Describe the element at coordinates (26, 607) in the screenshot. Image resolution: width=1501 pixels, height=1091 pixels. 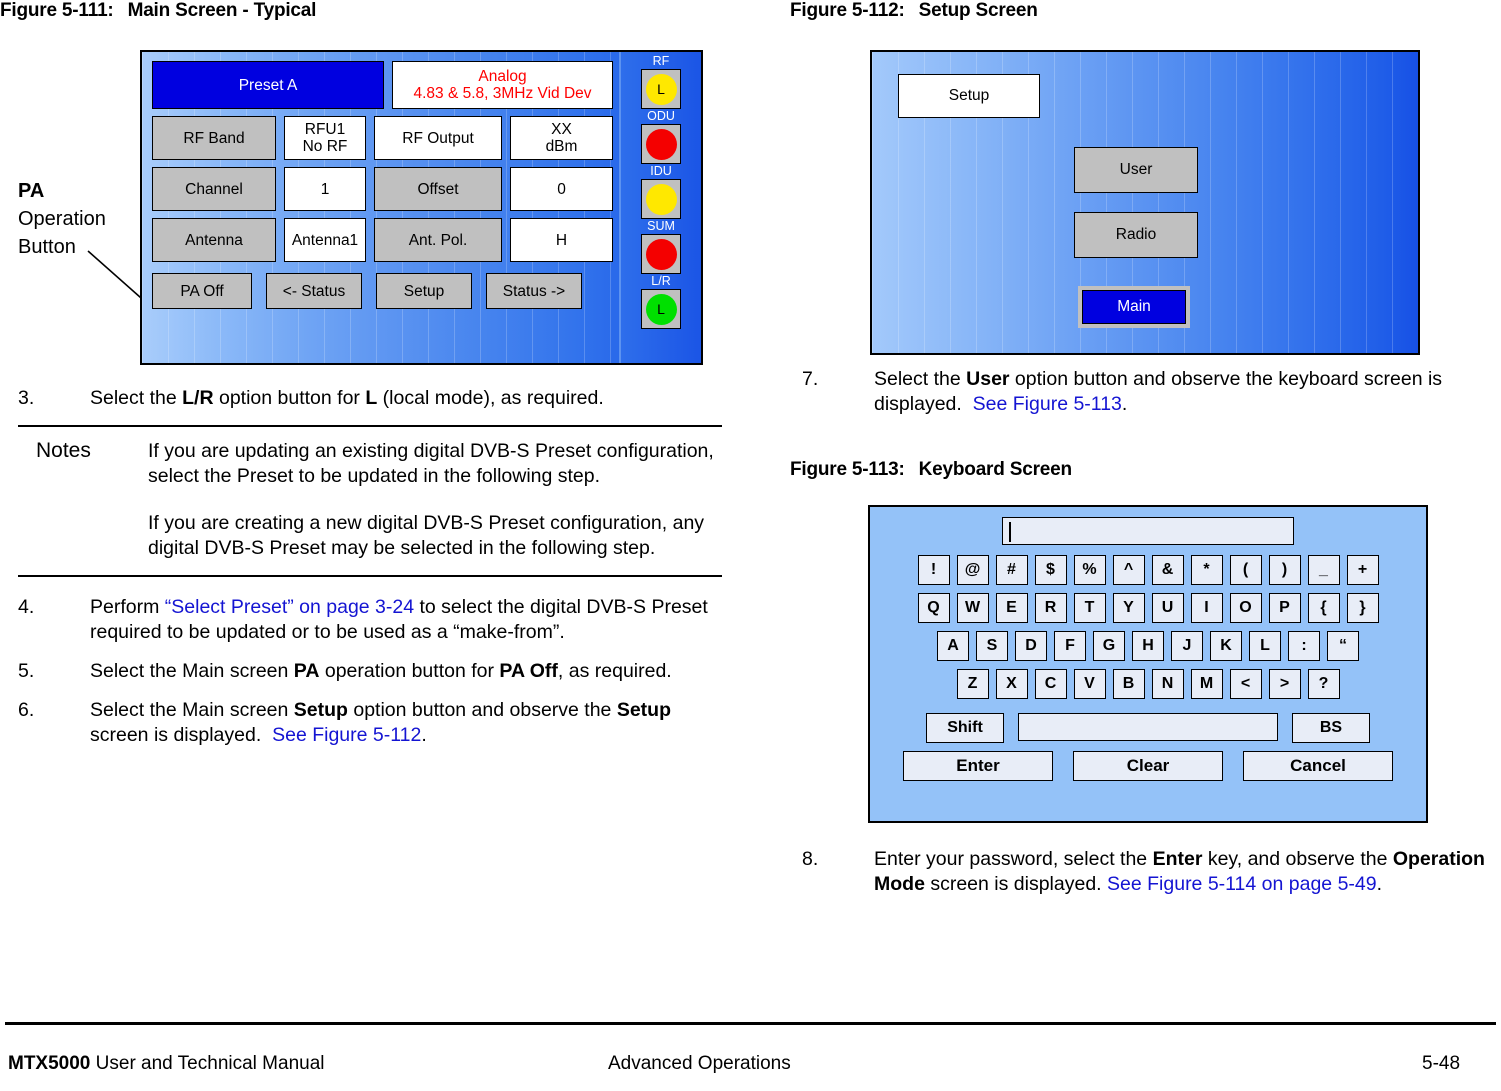
I see `step-4-number: 4.` at that location.